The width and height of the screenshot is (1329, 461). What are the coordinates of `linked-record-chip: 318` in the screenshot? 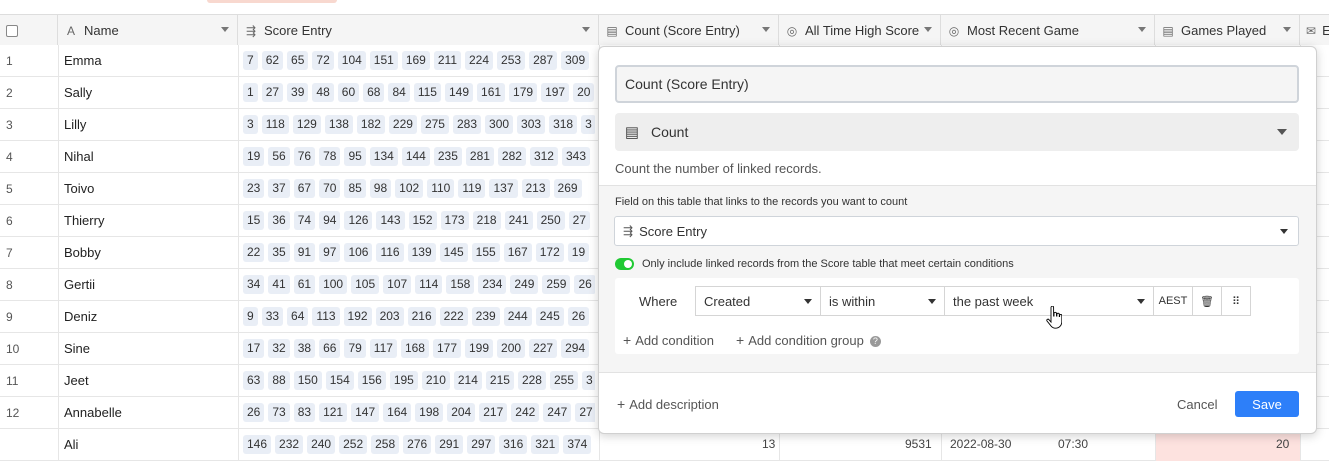 It's located at (563, 124).